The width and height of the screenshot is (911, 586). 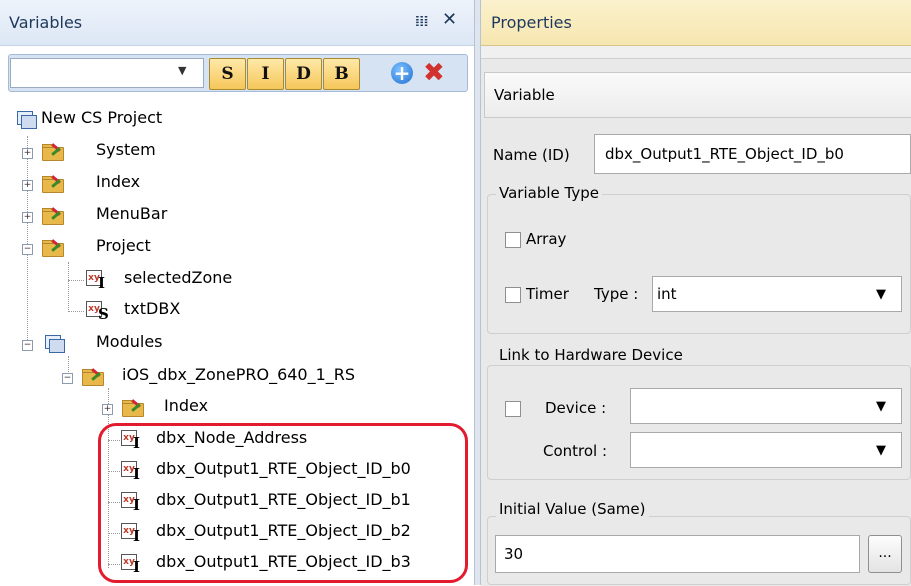 I want to click on tree-item-modules: Modules, so click(x=129, y=341).